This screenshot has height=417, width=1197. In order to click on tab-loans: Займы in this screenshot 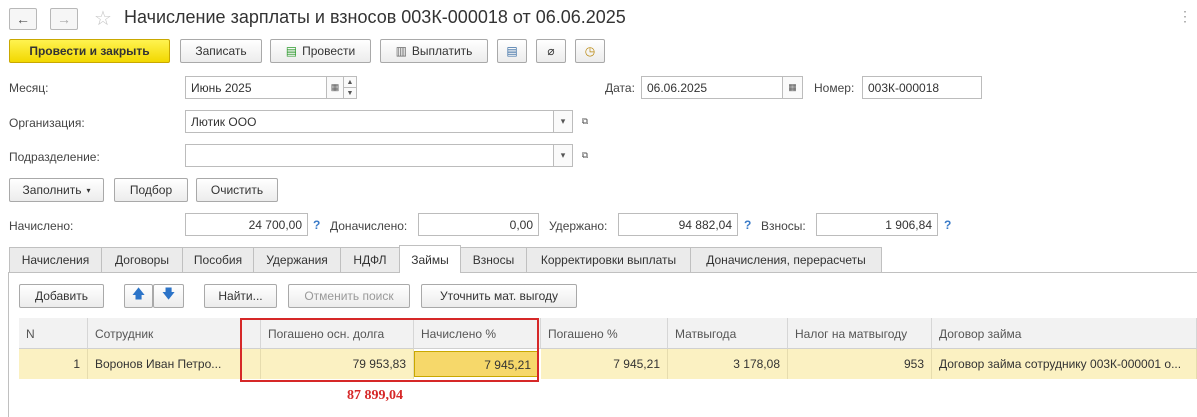, I will do `click(430, 259)`.